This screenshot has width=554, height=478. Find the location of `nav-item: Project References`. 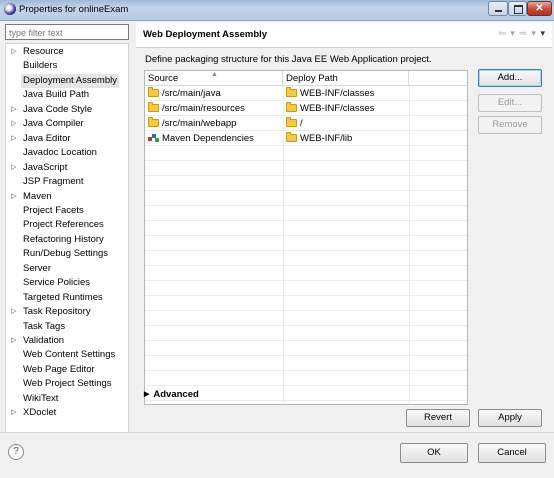

nav-item: Project References is located at coordinates (67, 225).